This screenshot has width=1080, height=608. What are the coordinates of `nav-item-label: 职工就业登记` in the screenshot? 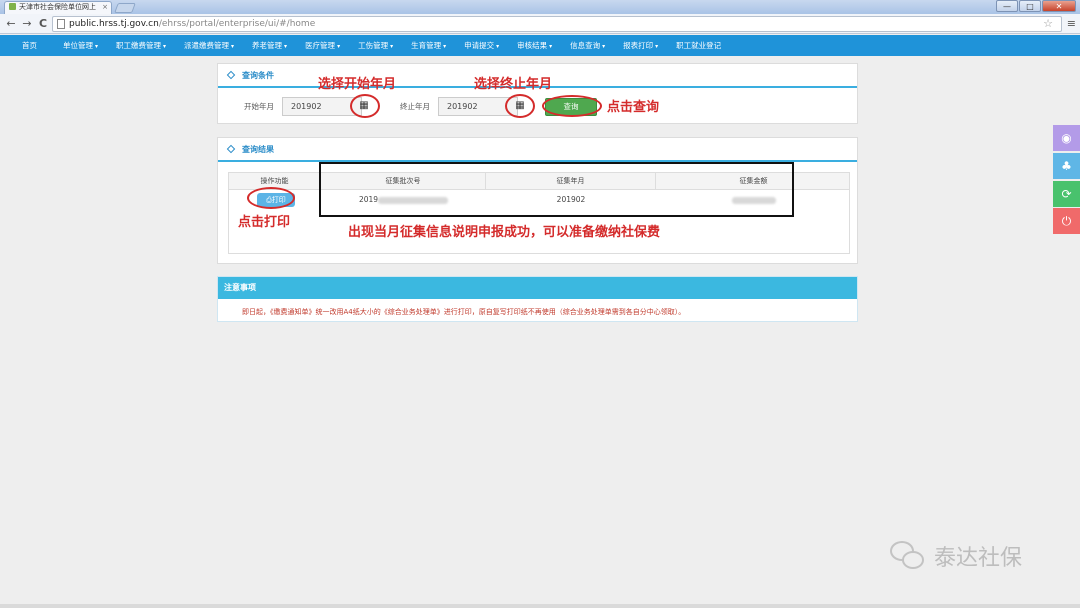 It's located at (699, 45).